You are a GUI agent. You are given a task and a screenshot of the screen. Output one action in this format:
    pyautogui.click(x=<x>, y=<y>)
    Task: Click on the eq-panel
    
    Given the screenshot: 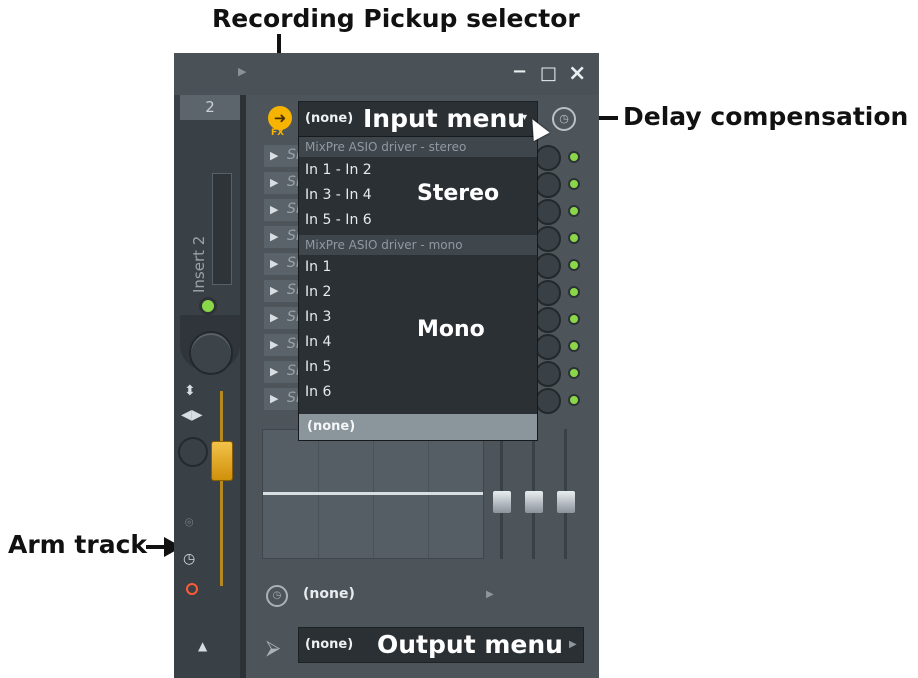 What is the action you would take?
    pyautogui.click(x=373, y=494)
    